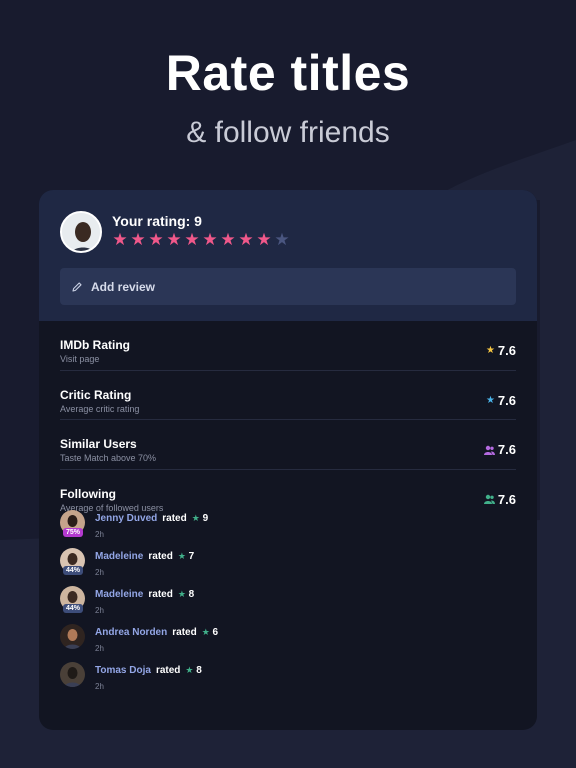 This screenshot has width=576, height=768. Describe the element at coordinates (108, 458) in the screenshot. I see `row-subtitle: Taste Match above 70%` at that location.